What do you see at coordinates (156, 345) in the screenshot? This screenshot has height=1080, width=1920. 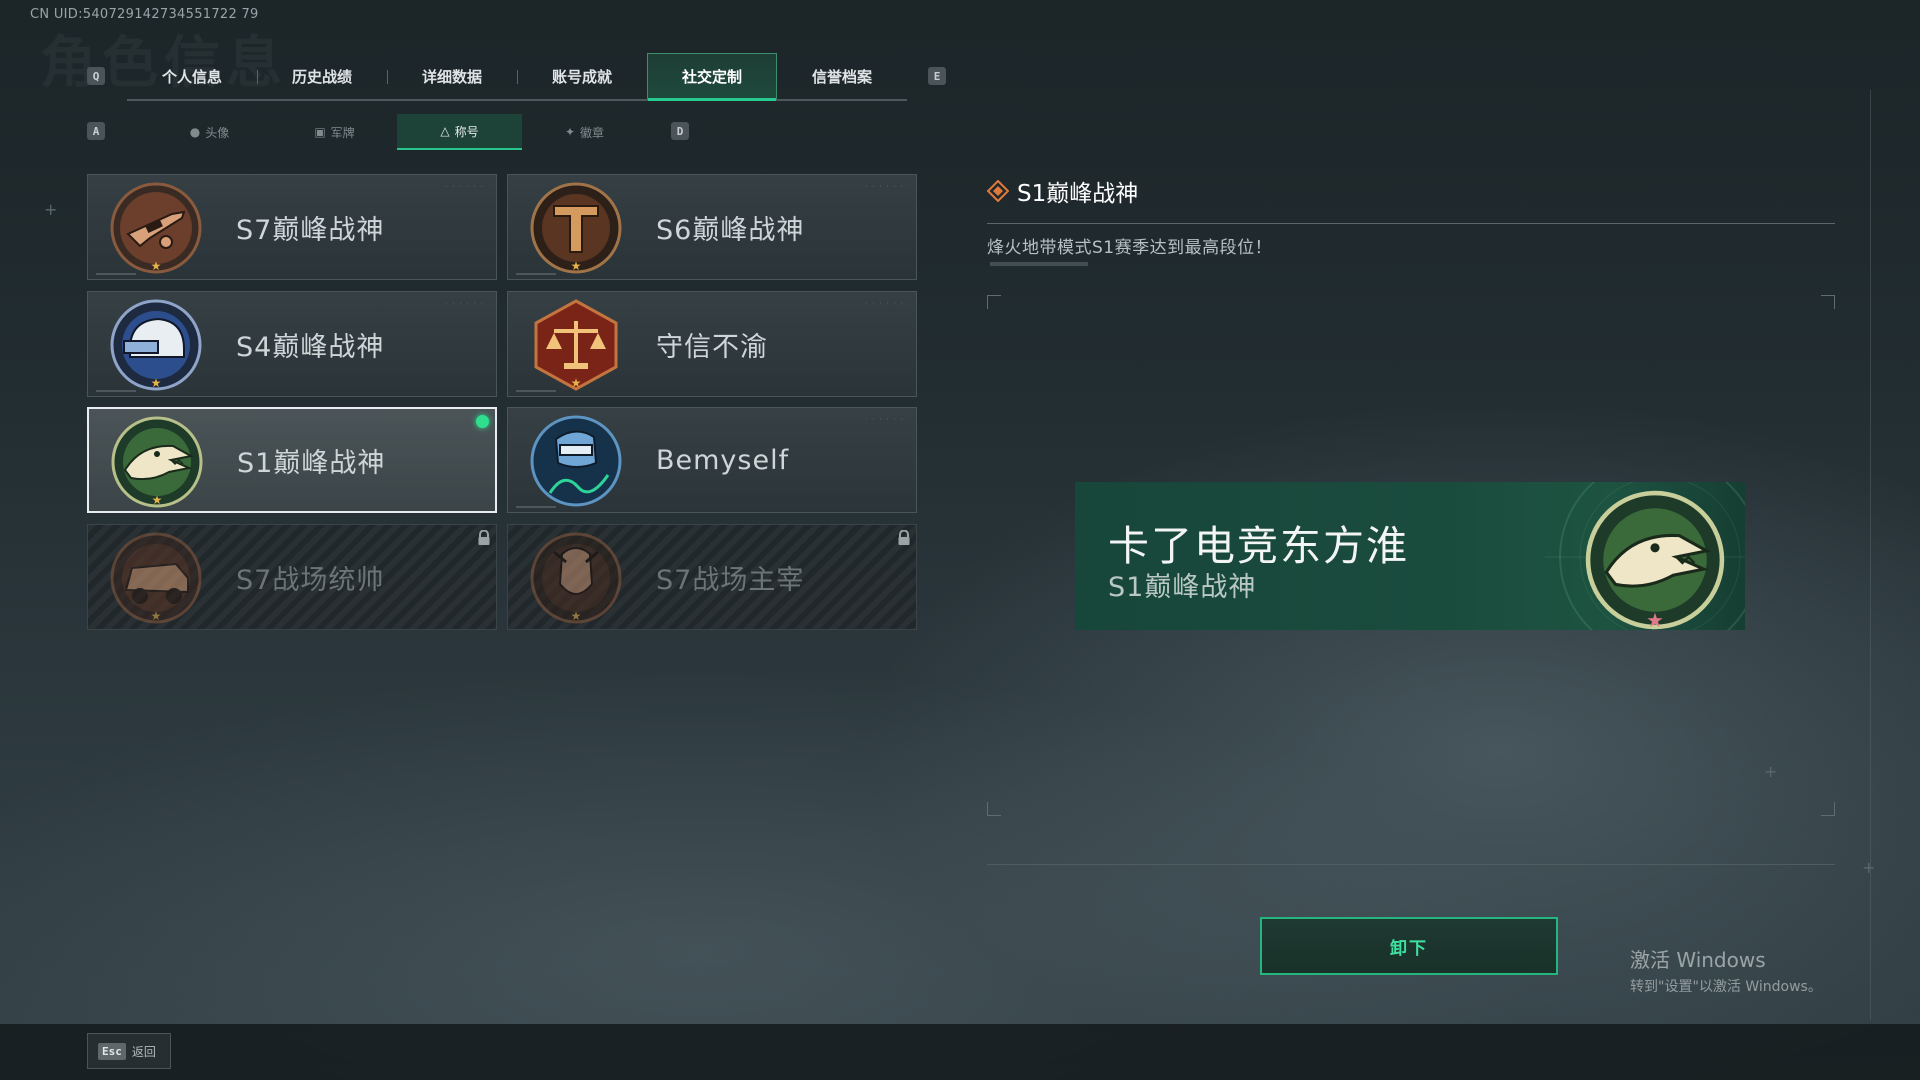 I see `helmet-emblem-icon: ★` at bounding box center [156, 345].